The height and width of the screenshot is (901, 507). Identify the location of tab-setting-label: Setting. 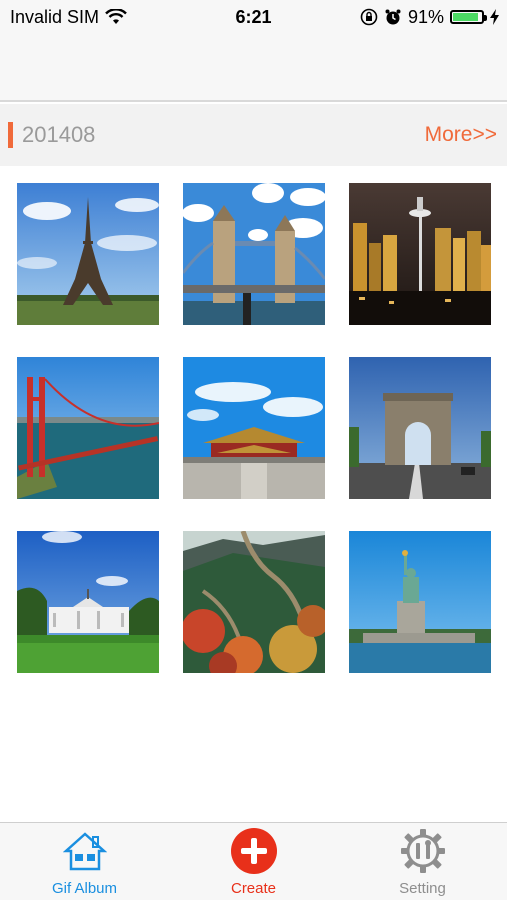
(422, 888).